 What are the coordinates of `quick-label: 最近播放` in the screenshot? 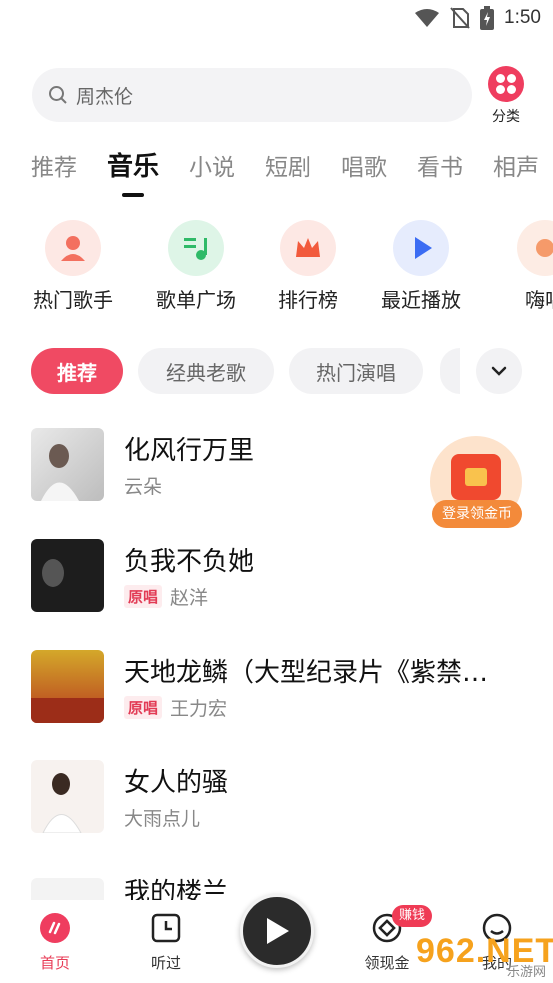 It's located at (421, 300).